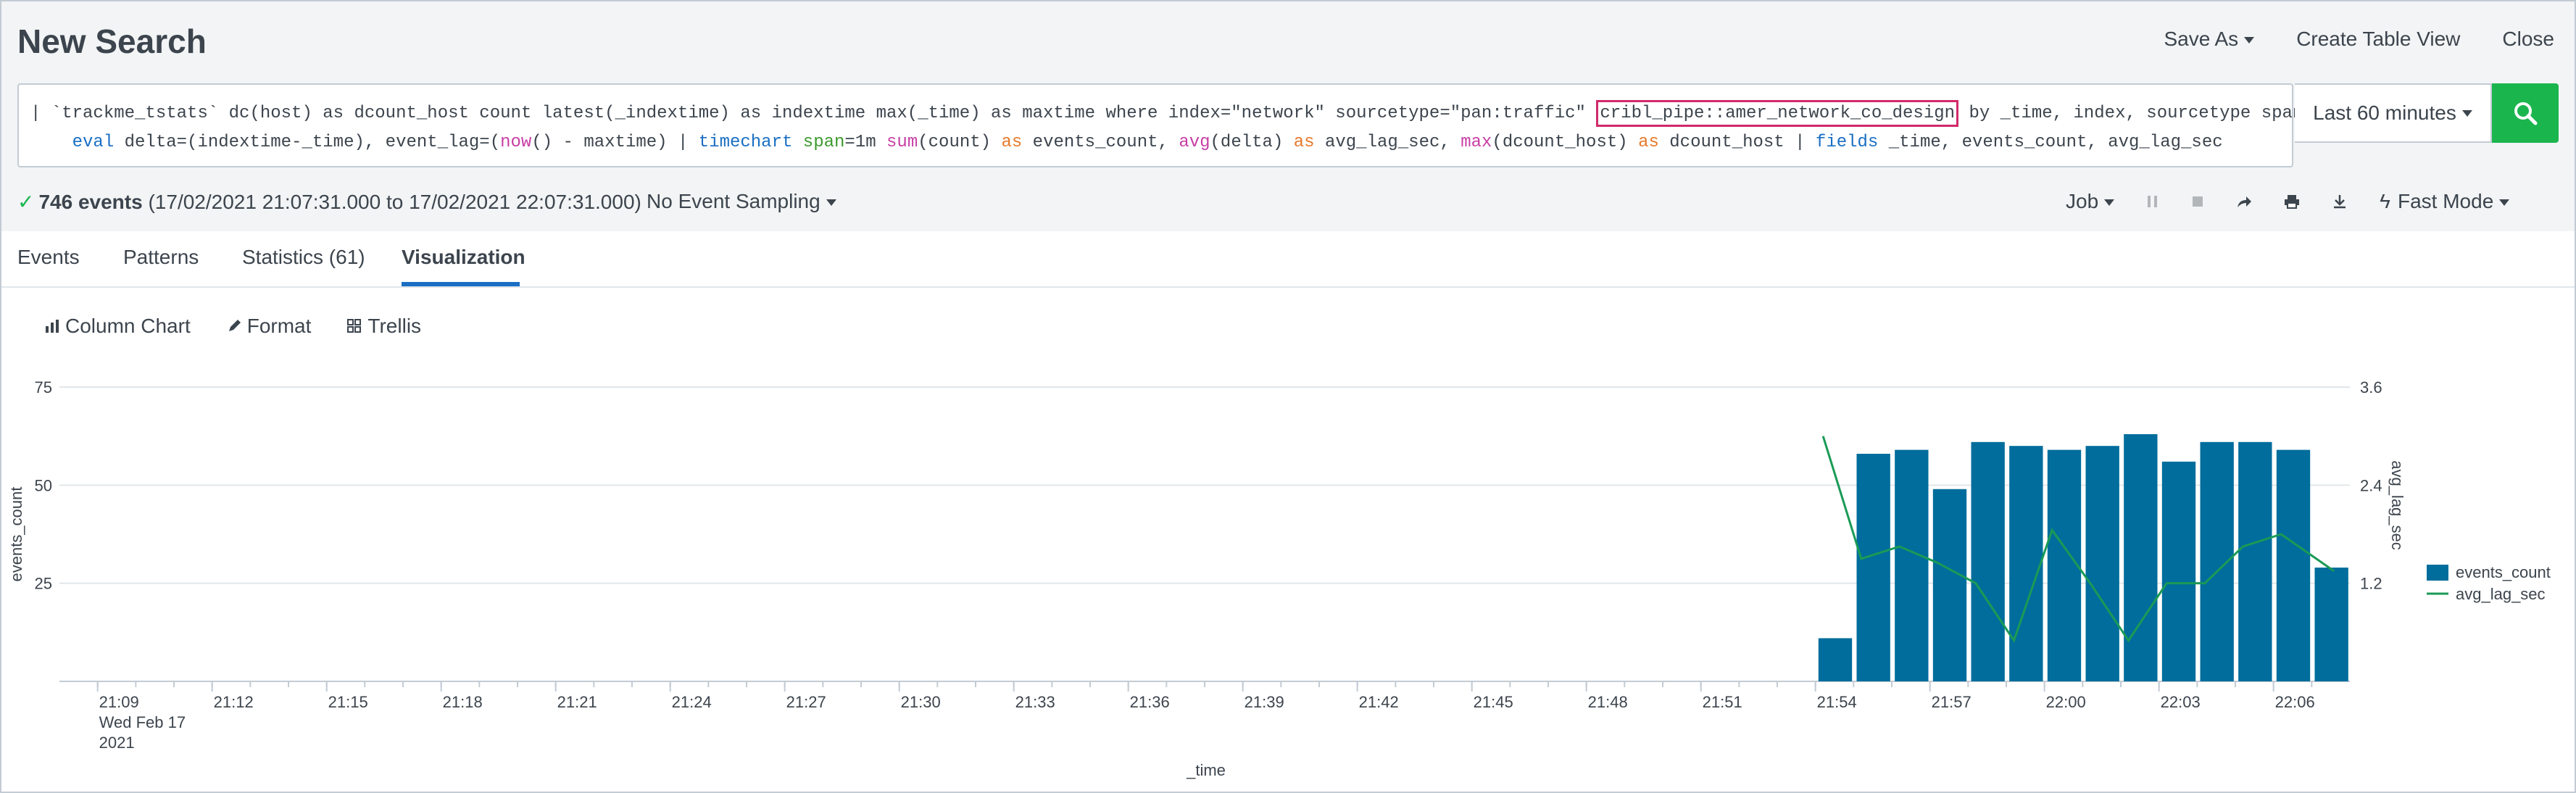 Image resolution: width=2576 pixels, height=793 pixels. I want to click on bar-chart-icon, so click(52, 327).